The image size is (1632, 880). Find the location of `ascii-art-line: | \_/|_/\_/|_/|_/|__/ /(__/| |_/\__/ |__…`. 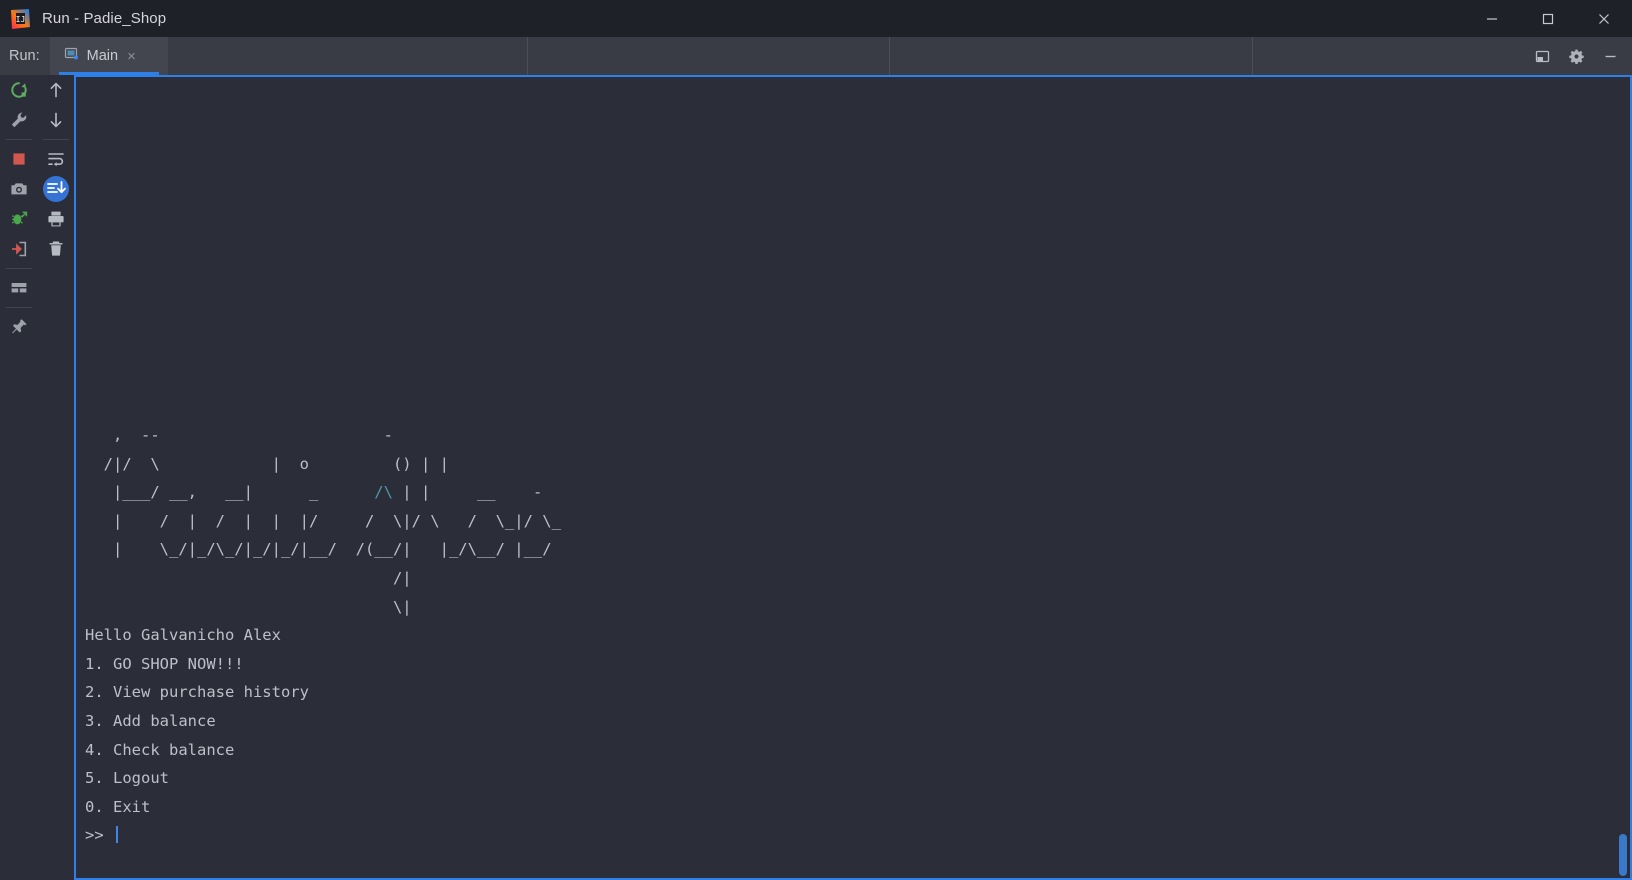

ascii-art-line: | \_/|_/\_/|_/|_/|__/ /(__/| |_/\__/ |__… is located at coordinates (318, 549).